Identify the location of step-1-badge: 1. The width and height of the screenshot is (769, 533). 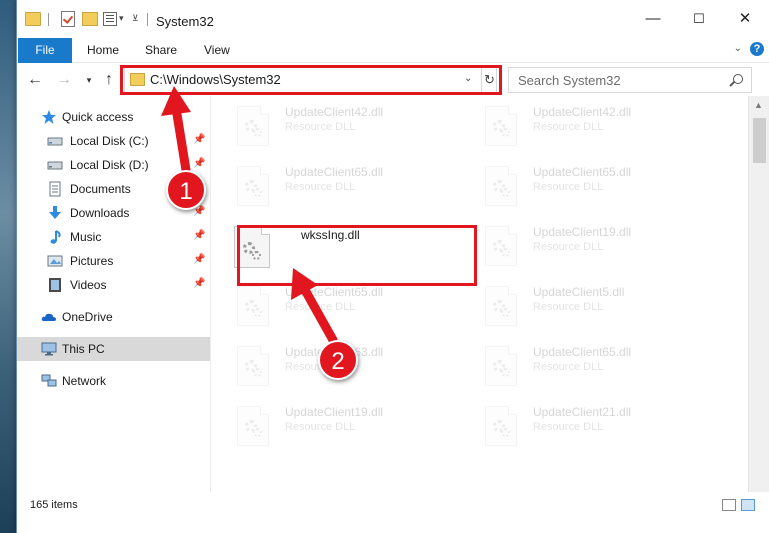
(186, 190).